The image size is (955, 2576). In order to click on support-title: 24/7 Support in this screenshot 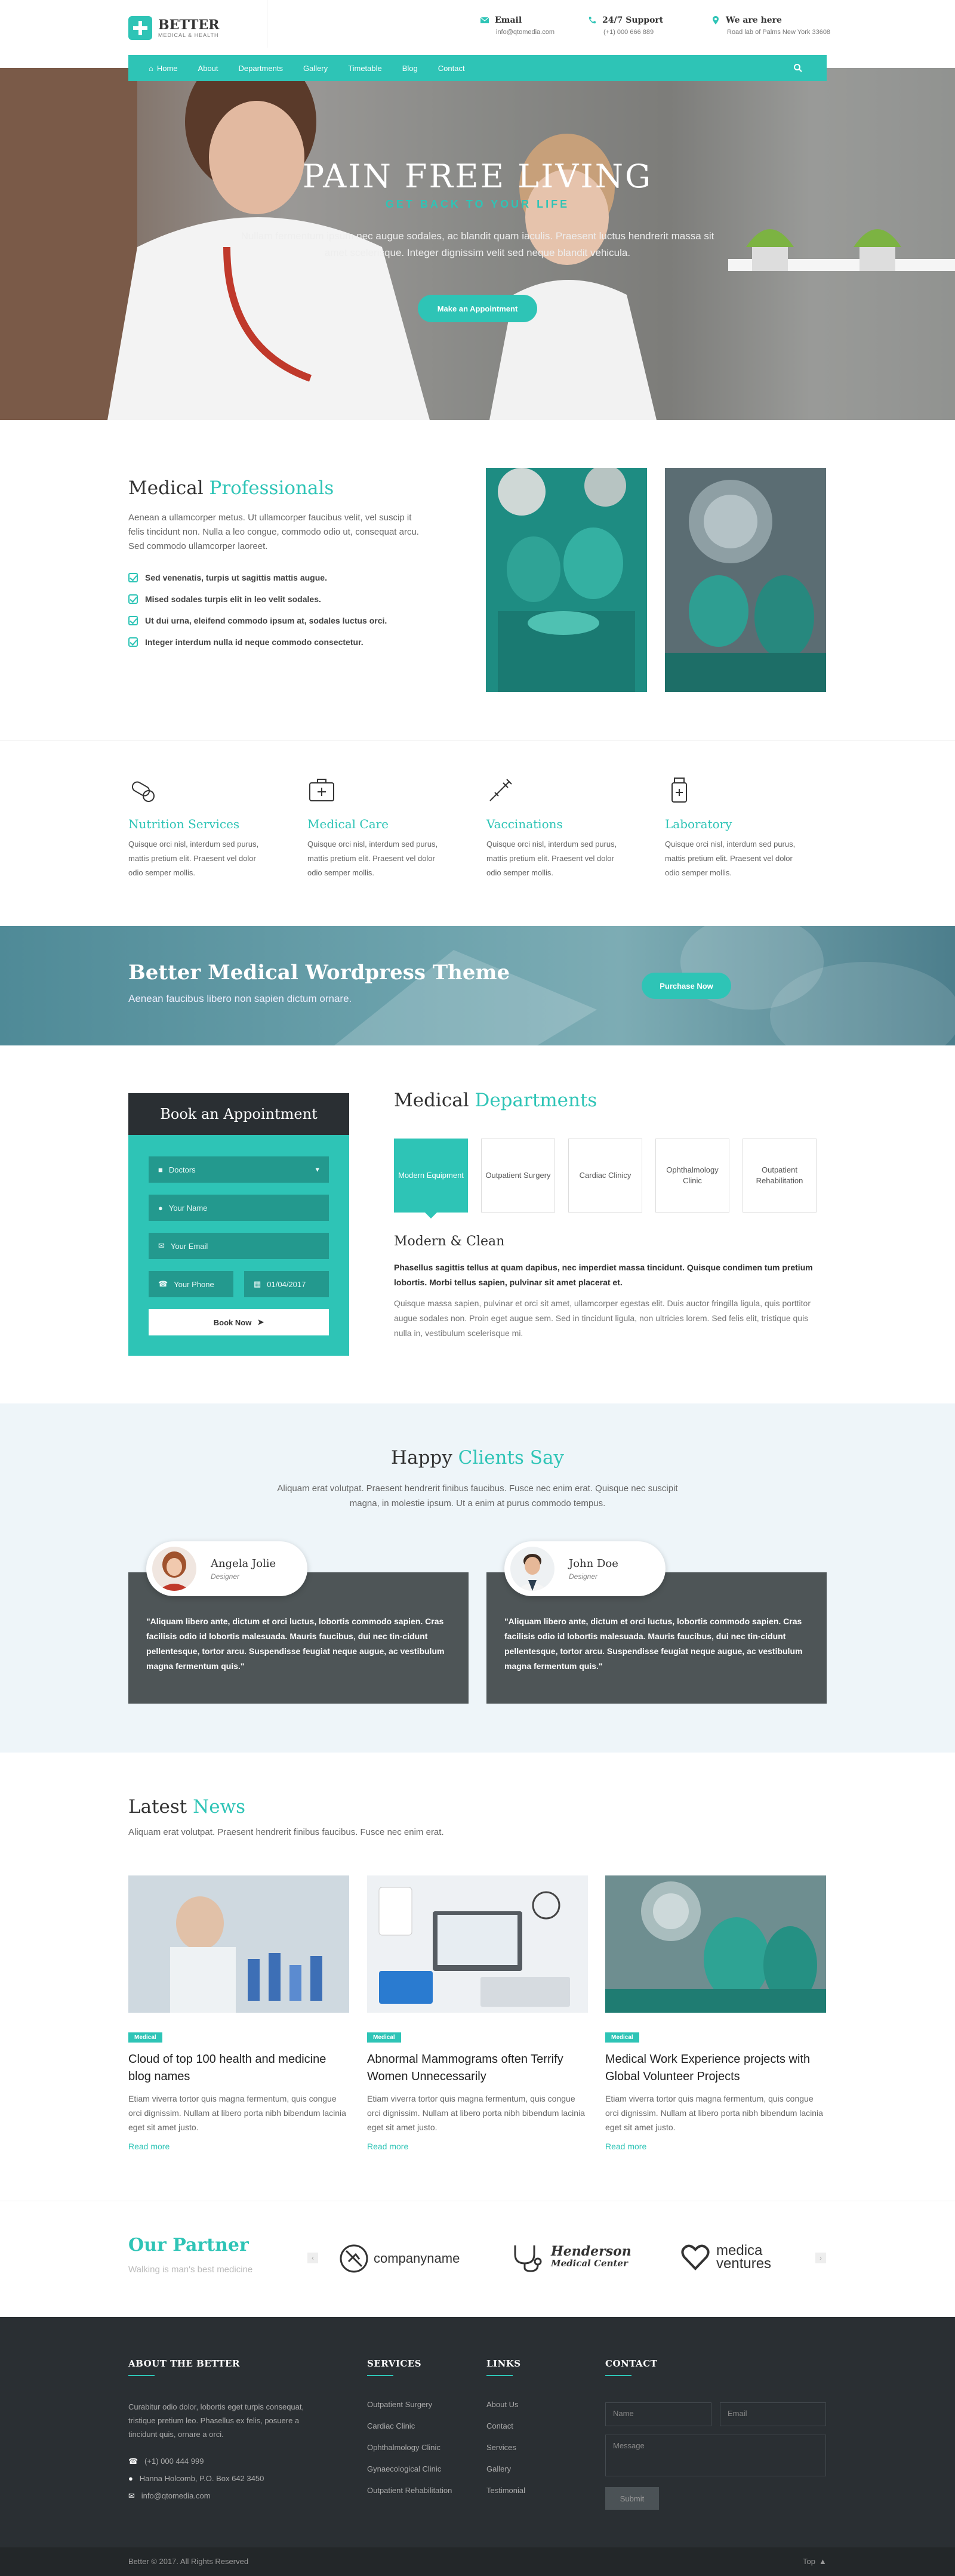, I will do `click(633, 20)`.